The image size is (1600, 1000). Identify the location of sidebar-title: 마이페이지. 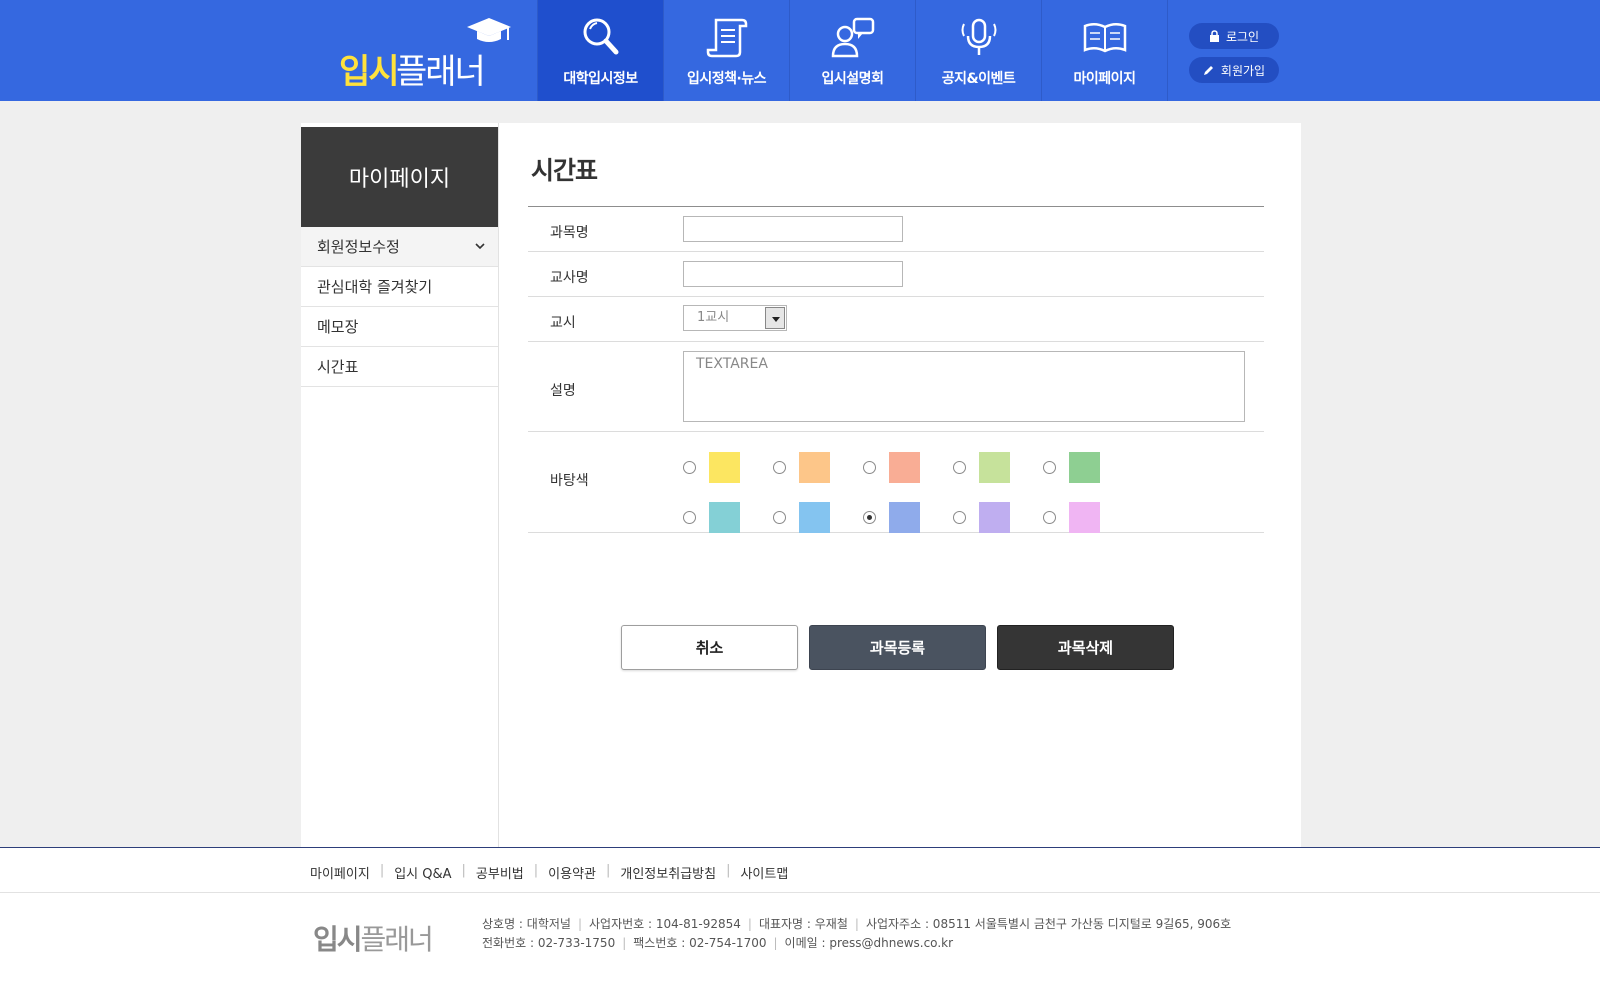
(399, 177).